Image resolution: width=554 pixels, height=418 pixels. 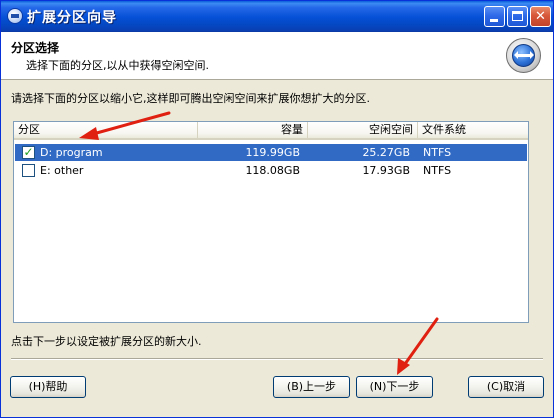 I want to click on resize-icon-bar, so click(x=523, y=55).